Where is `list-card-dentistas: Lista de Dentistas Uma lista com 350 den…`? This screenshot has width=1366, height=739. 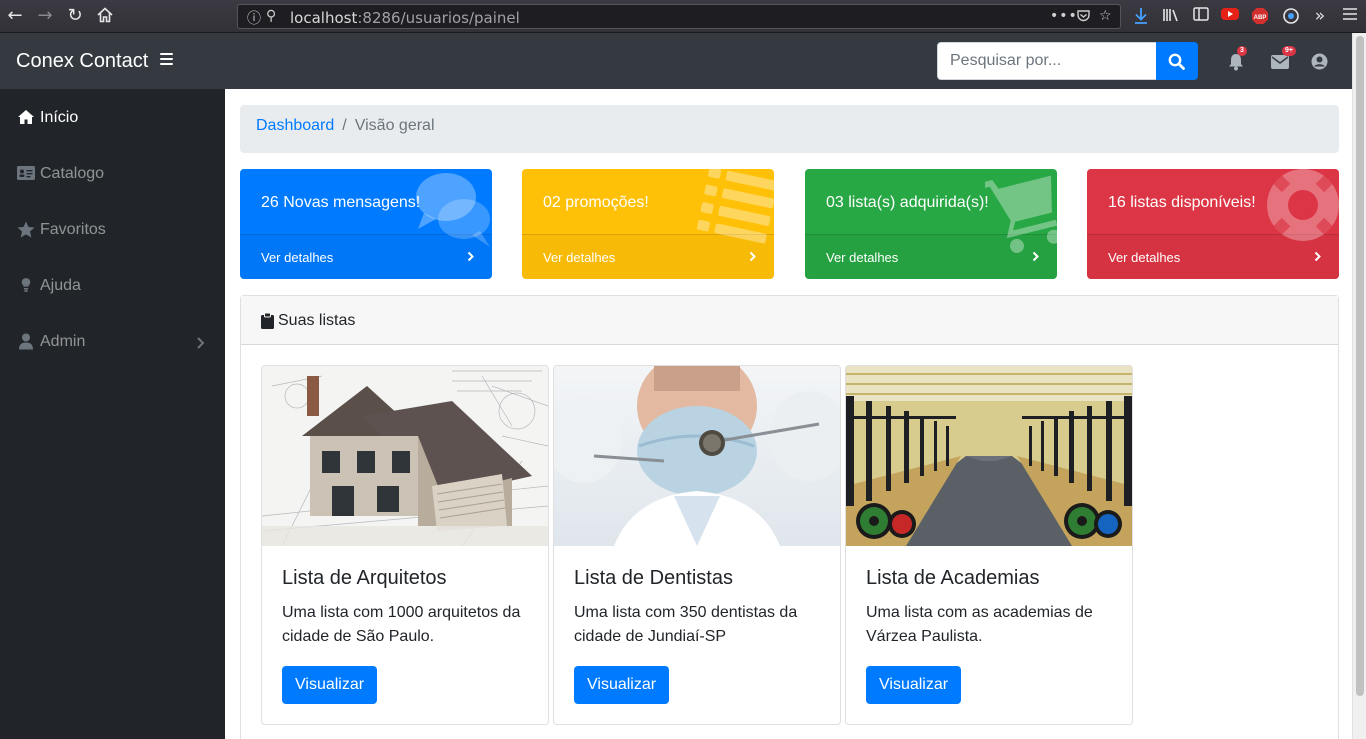 list-card-dentistas: Lista de Dentistas Uma lista com 350 den… is located at coordinates (697, 545).